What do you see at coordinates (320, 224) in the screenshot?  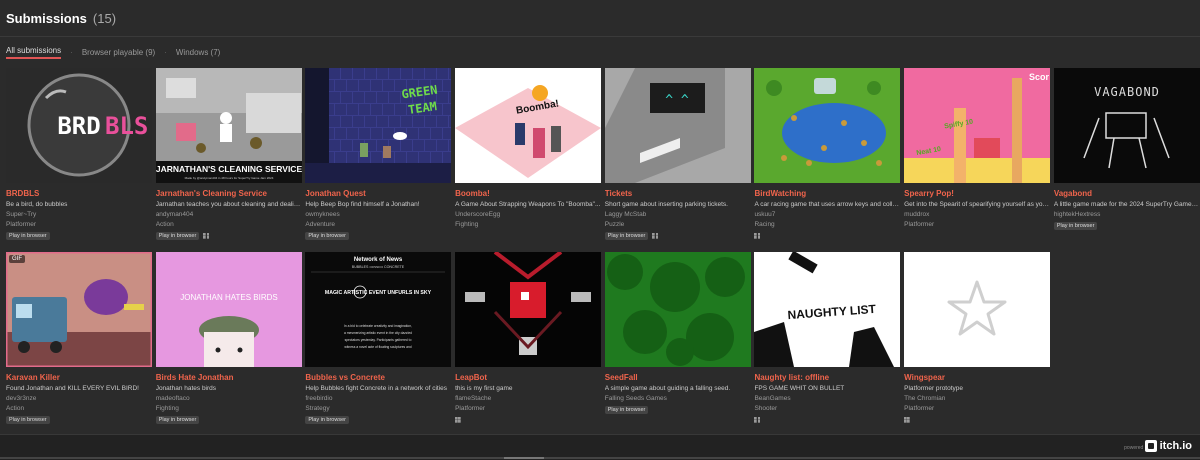 I see `game-genre: Adventure` at bounding box center [320, 224].